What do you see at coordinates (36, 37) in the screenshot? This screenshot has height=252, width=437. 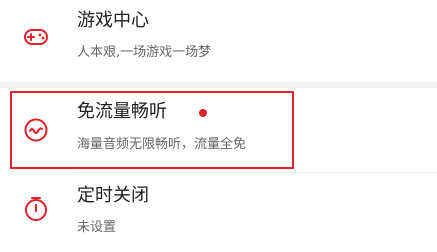 I see `gamepad-icon` at bounding box center [36, 37].